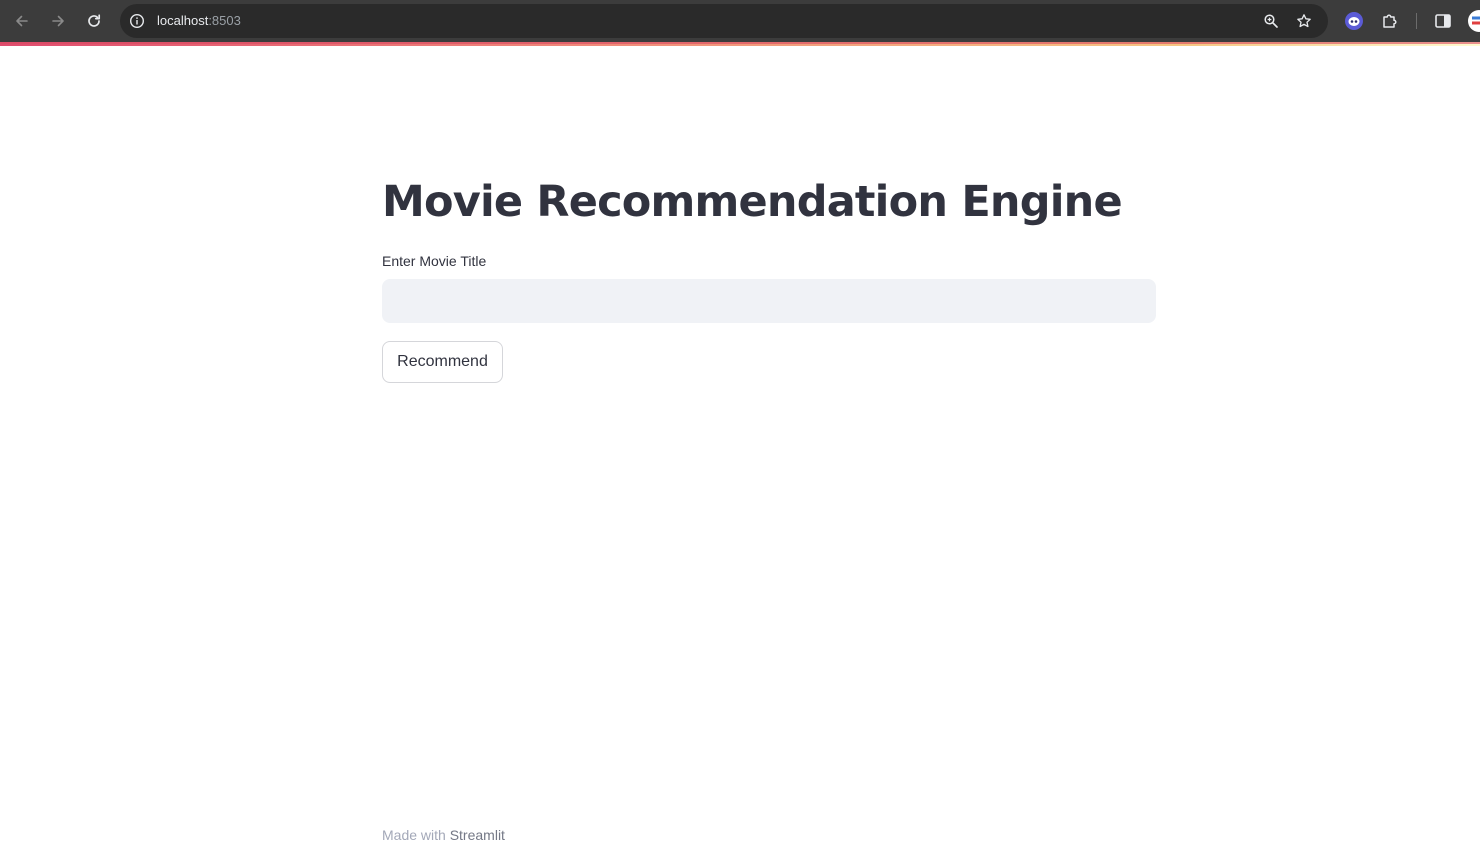  Describe the element at coordinates (752, 202) in the screenshot. I see `page-title: Movie Recommendation Engine` at that location.